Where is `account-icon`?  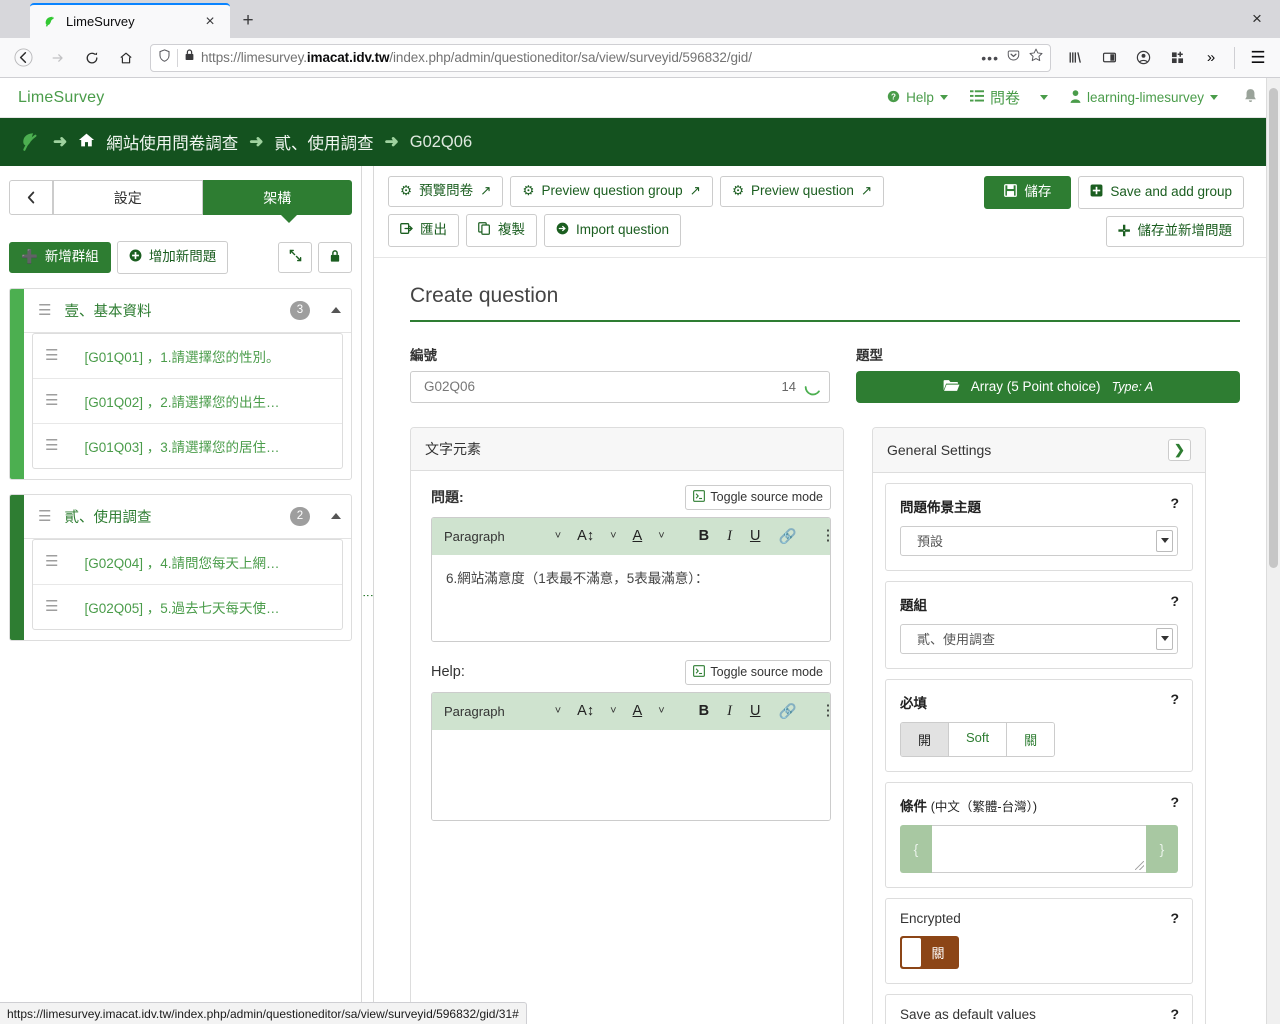 account-icon is located at coordinates (1143, 58).